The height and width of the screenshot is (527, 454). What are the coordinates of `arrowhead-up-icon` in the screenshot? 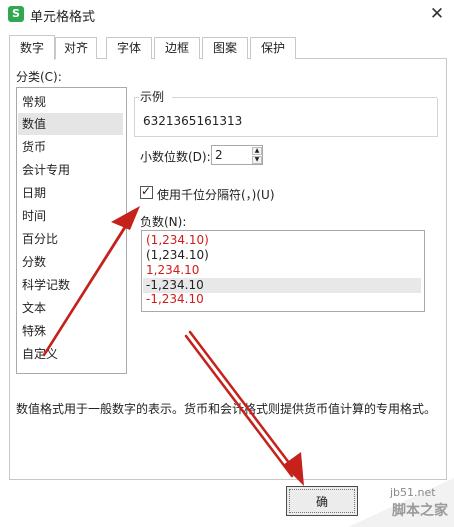 It's located at (125, 218).